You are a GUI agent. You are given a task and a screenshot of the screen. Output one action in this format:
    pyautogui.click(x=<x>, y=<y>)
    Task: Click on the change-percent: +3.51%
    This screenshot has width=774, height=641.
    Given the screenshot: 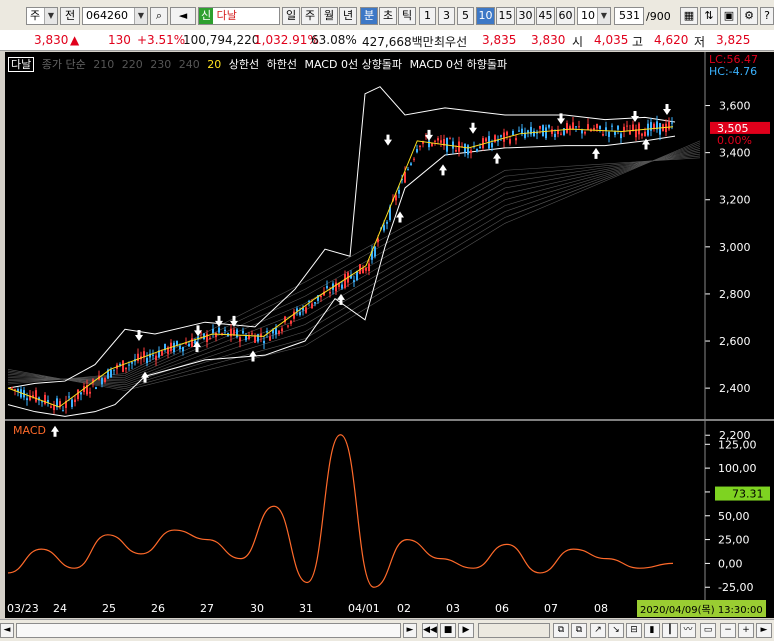 What is the action you would take?
    pyautogui.click(x=161, y=40)
    